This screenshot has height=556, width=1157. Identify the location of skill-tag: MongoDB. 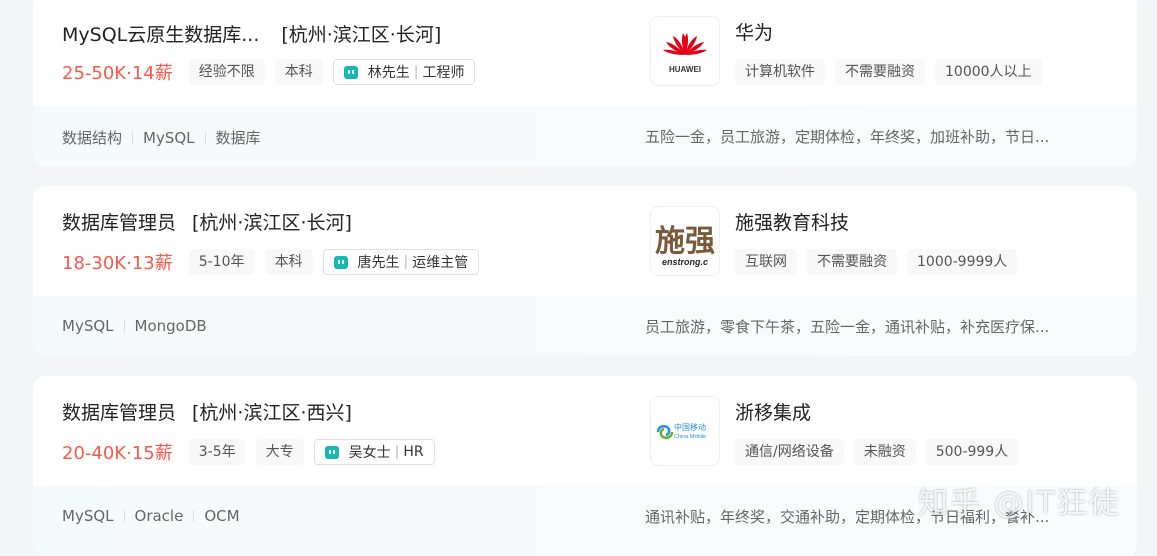
(170, 326).